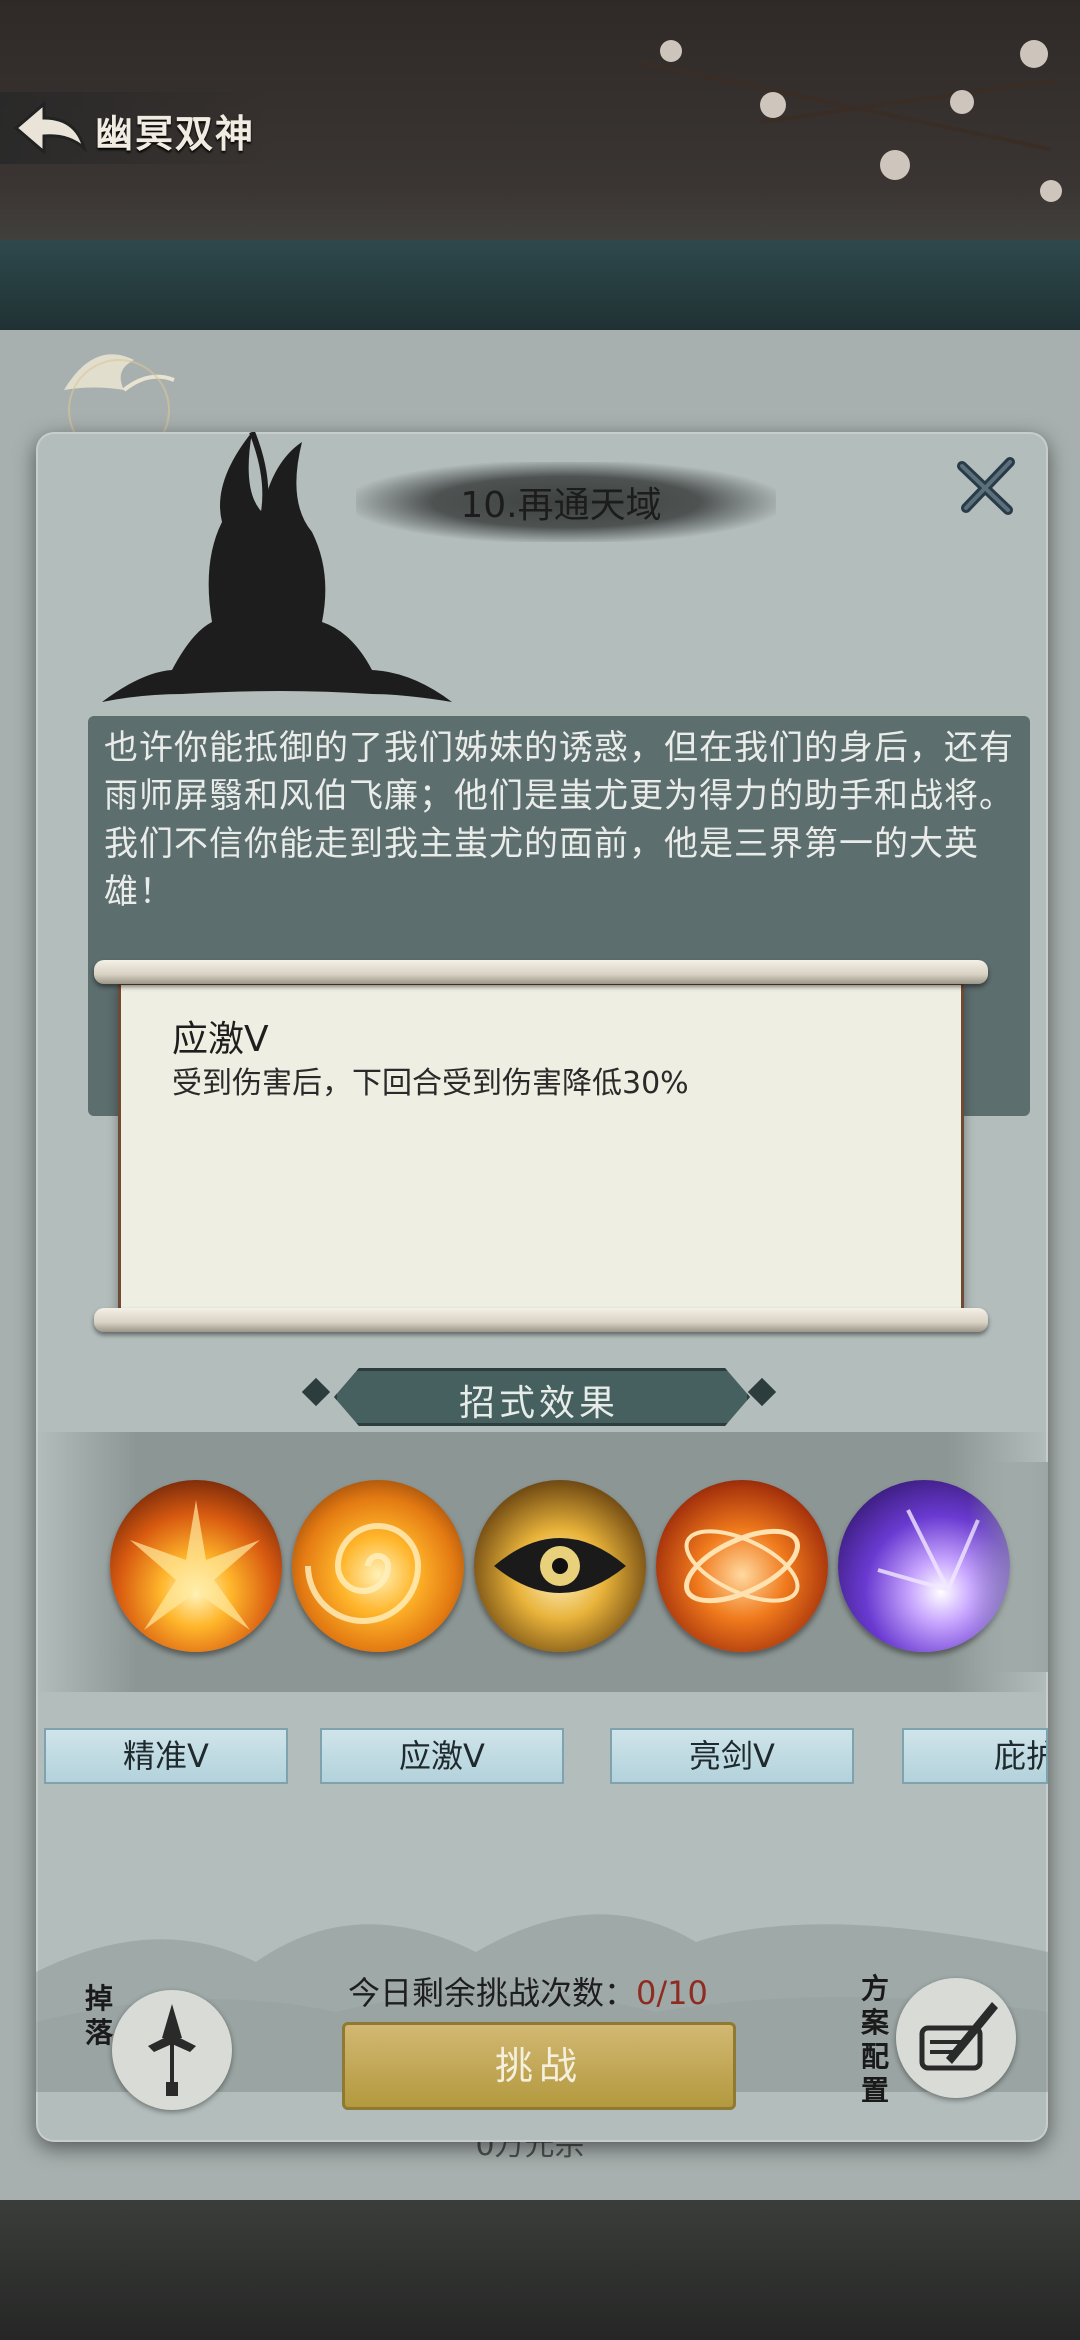  I want to click on scroll-rod-top, so click(541, 972).